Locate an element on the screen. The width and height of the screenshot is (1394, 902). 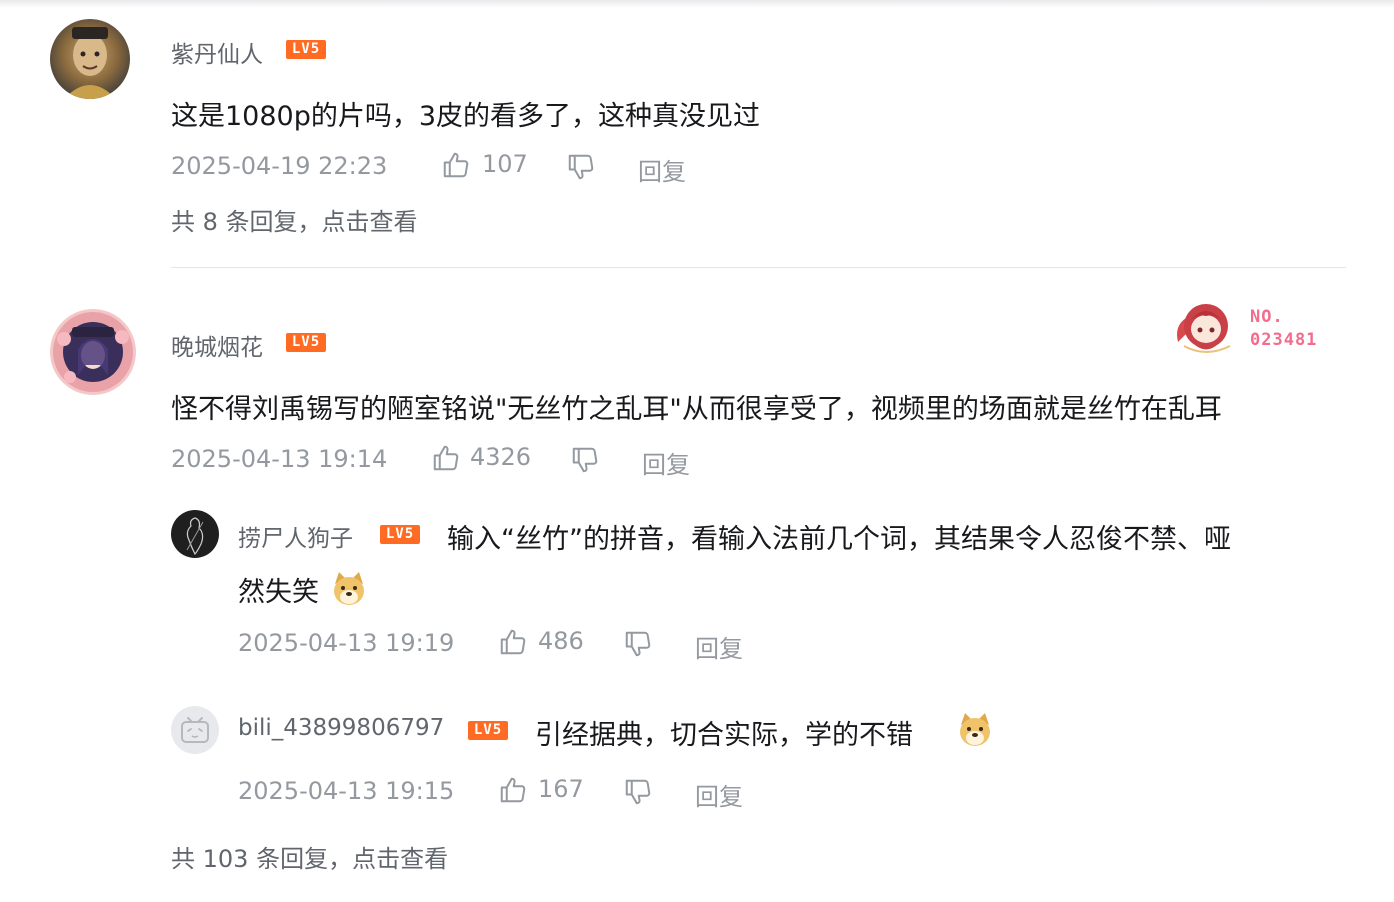
reply-time: 2025-04-13 19:19 is located at coordinates (346, 643).